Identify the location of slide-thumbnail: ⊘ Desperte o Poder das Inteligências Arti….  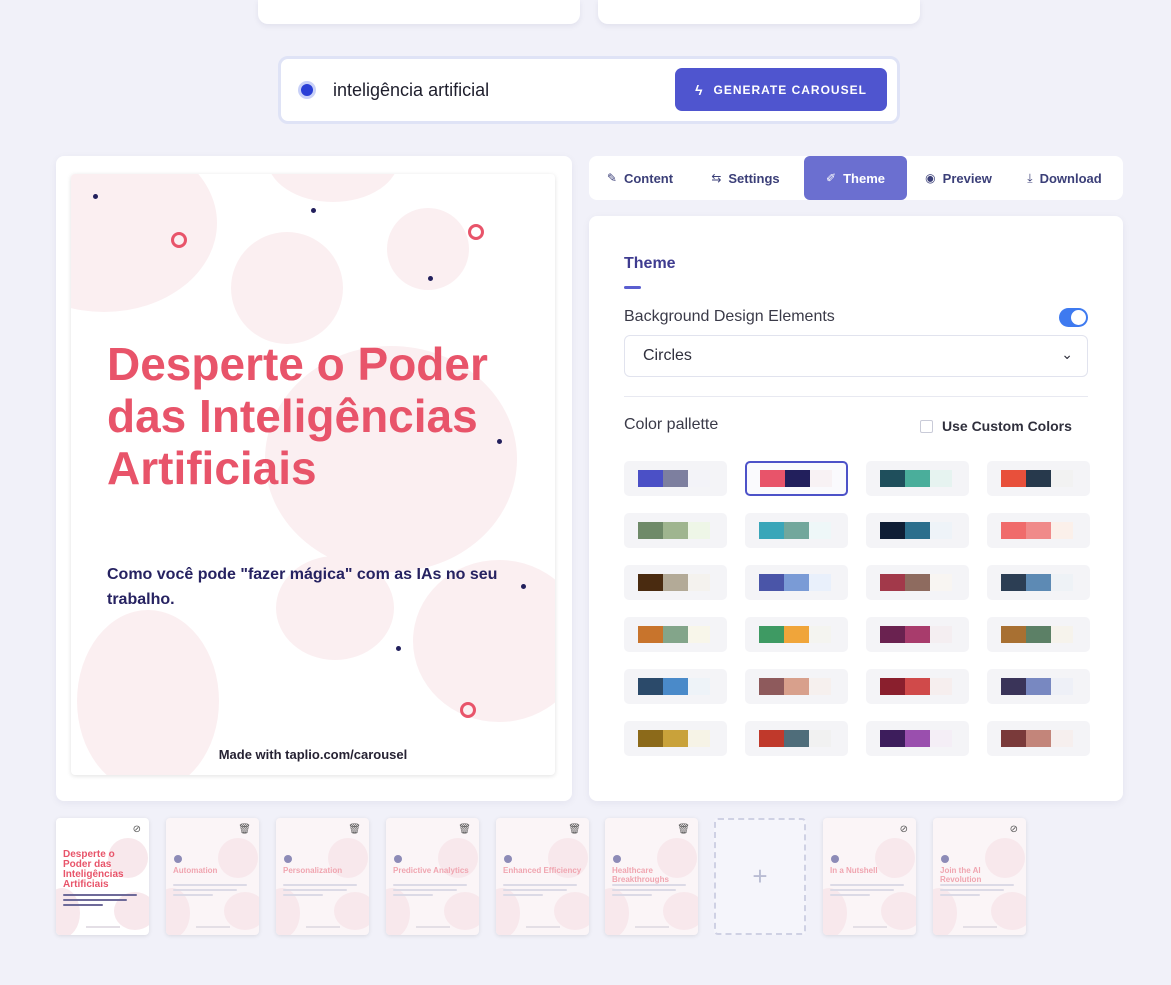
(102, 876).